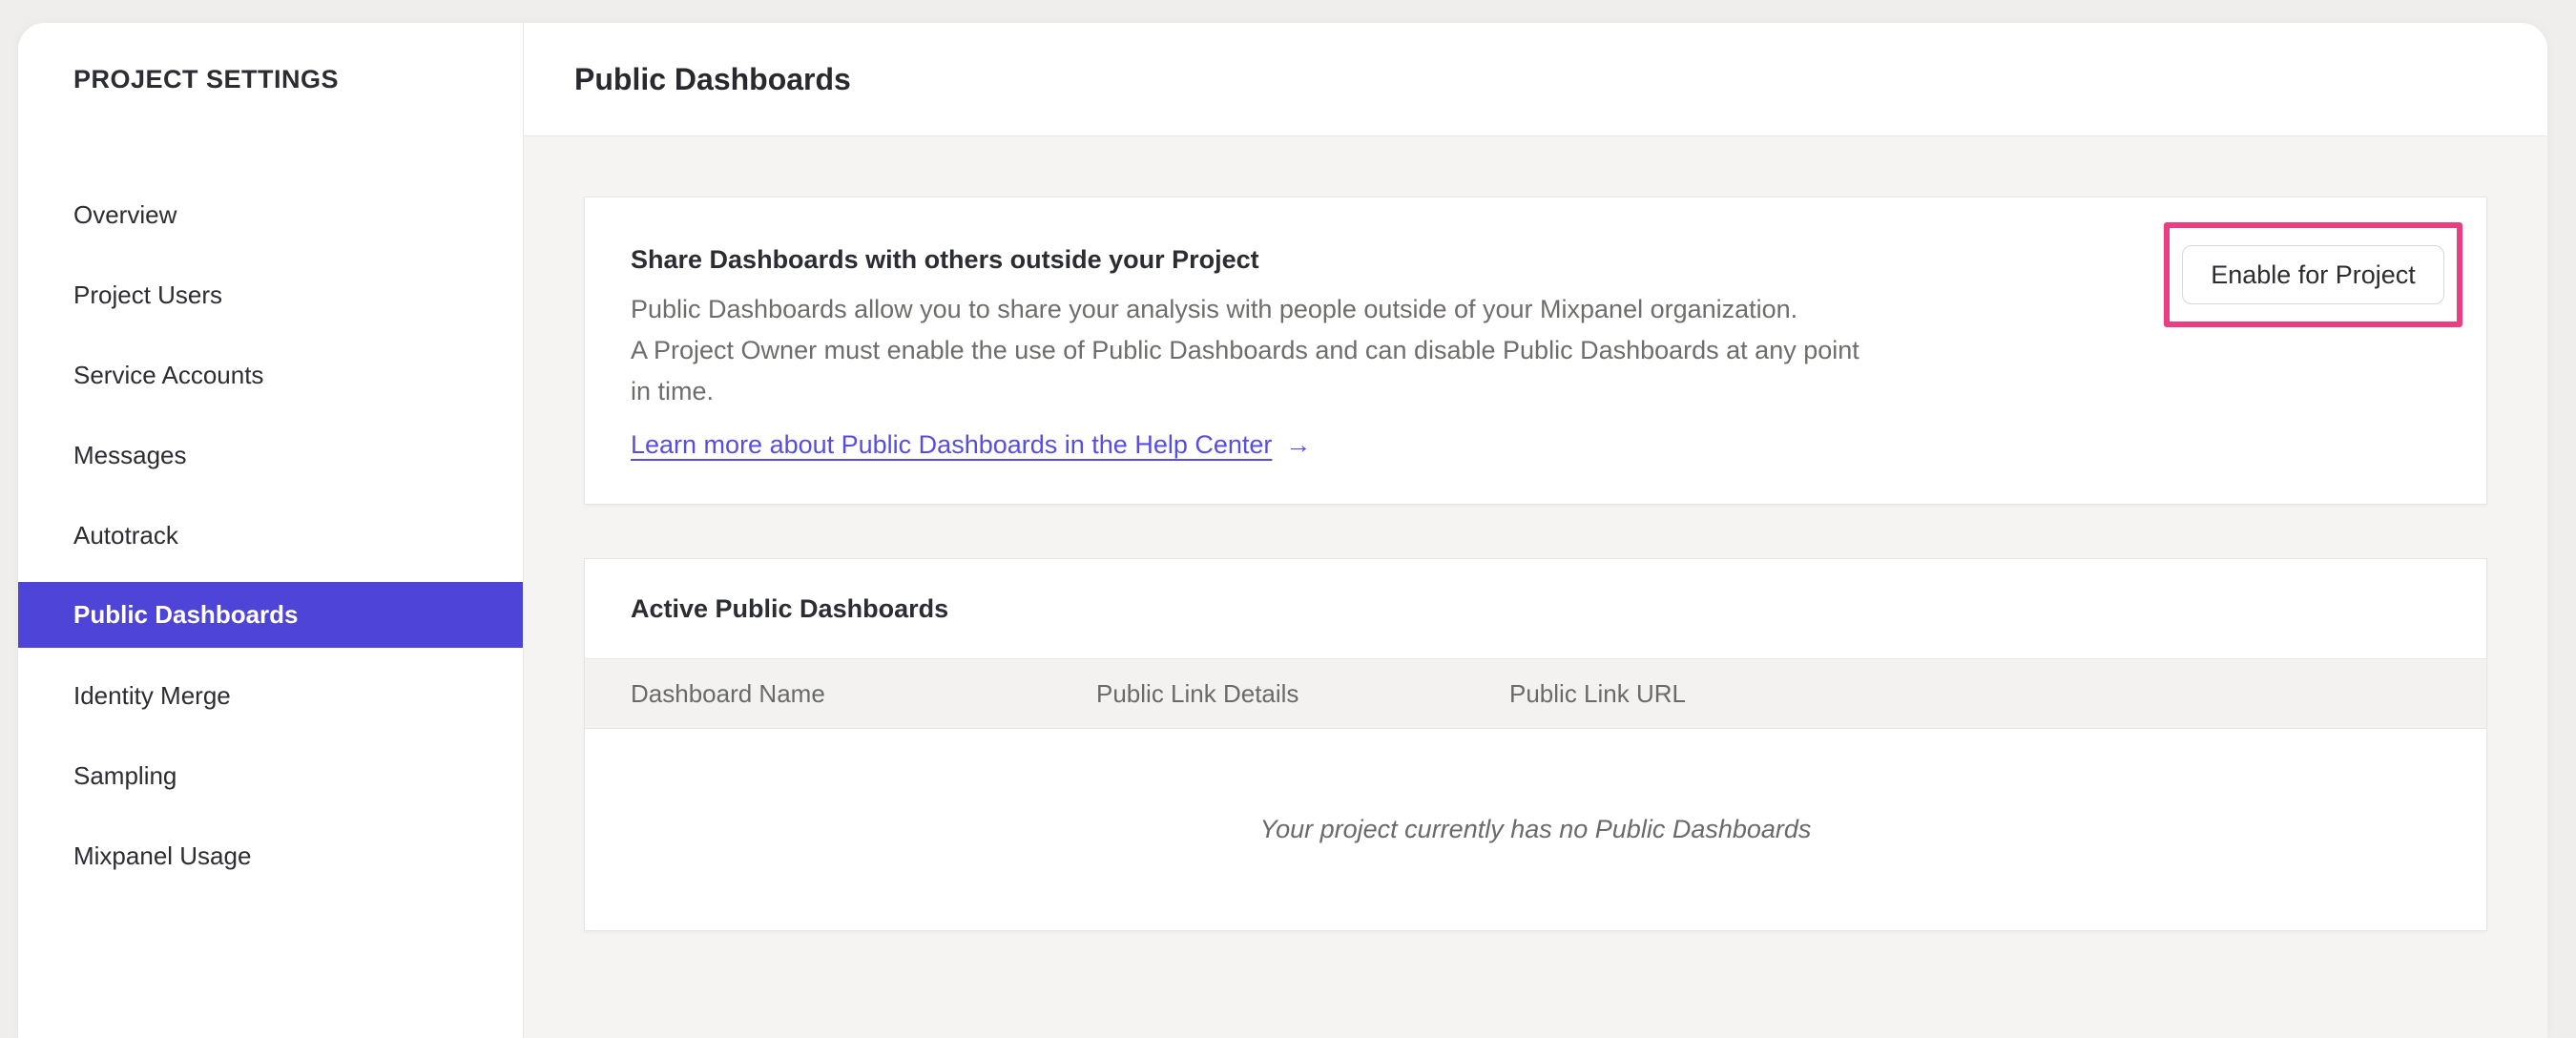  Describe the element at coordinates (270, 215) in the screenshot. I see `sidebar-item-overview: Overview` at that location.